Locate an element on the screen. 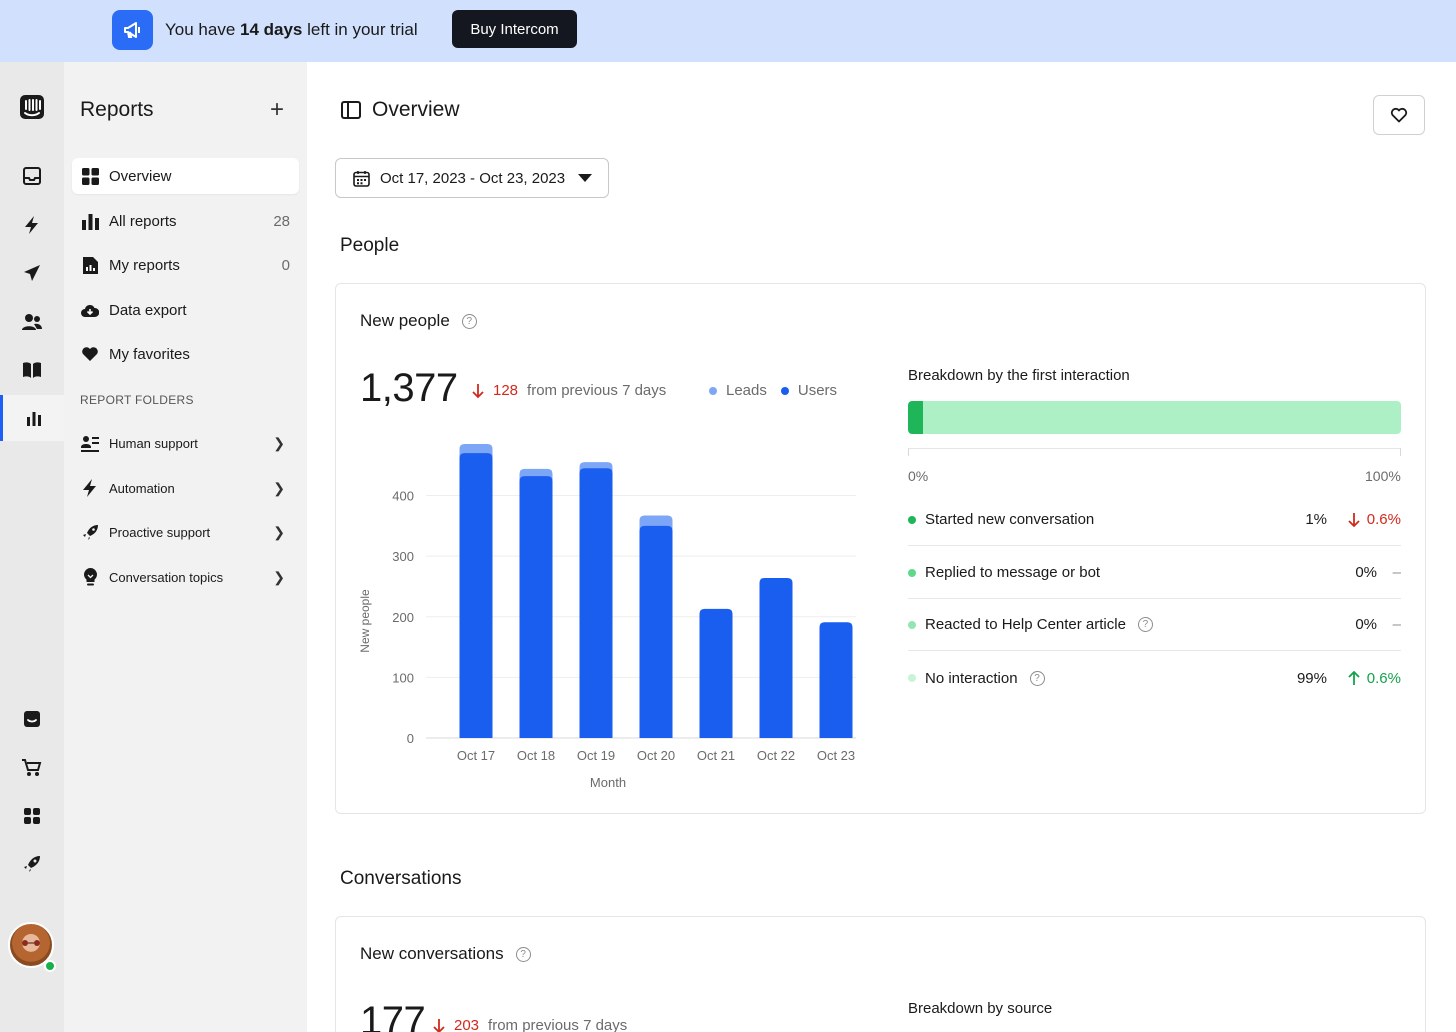 This screenshot has height=1032, width=1456. report-count: 28 is located at coordinates (281, 221).